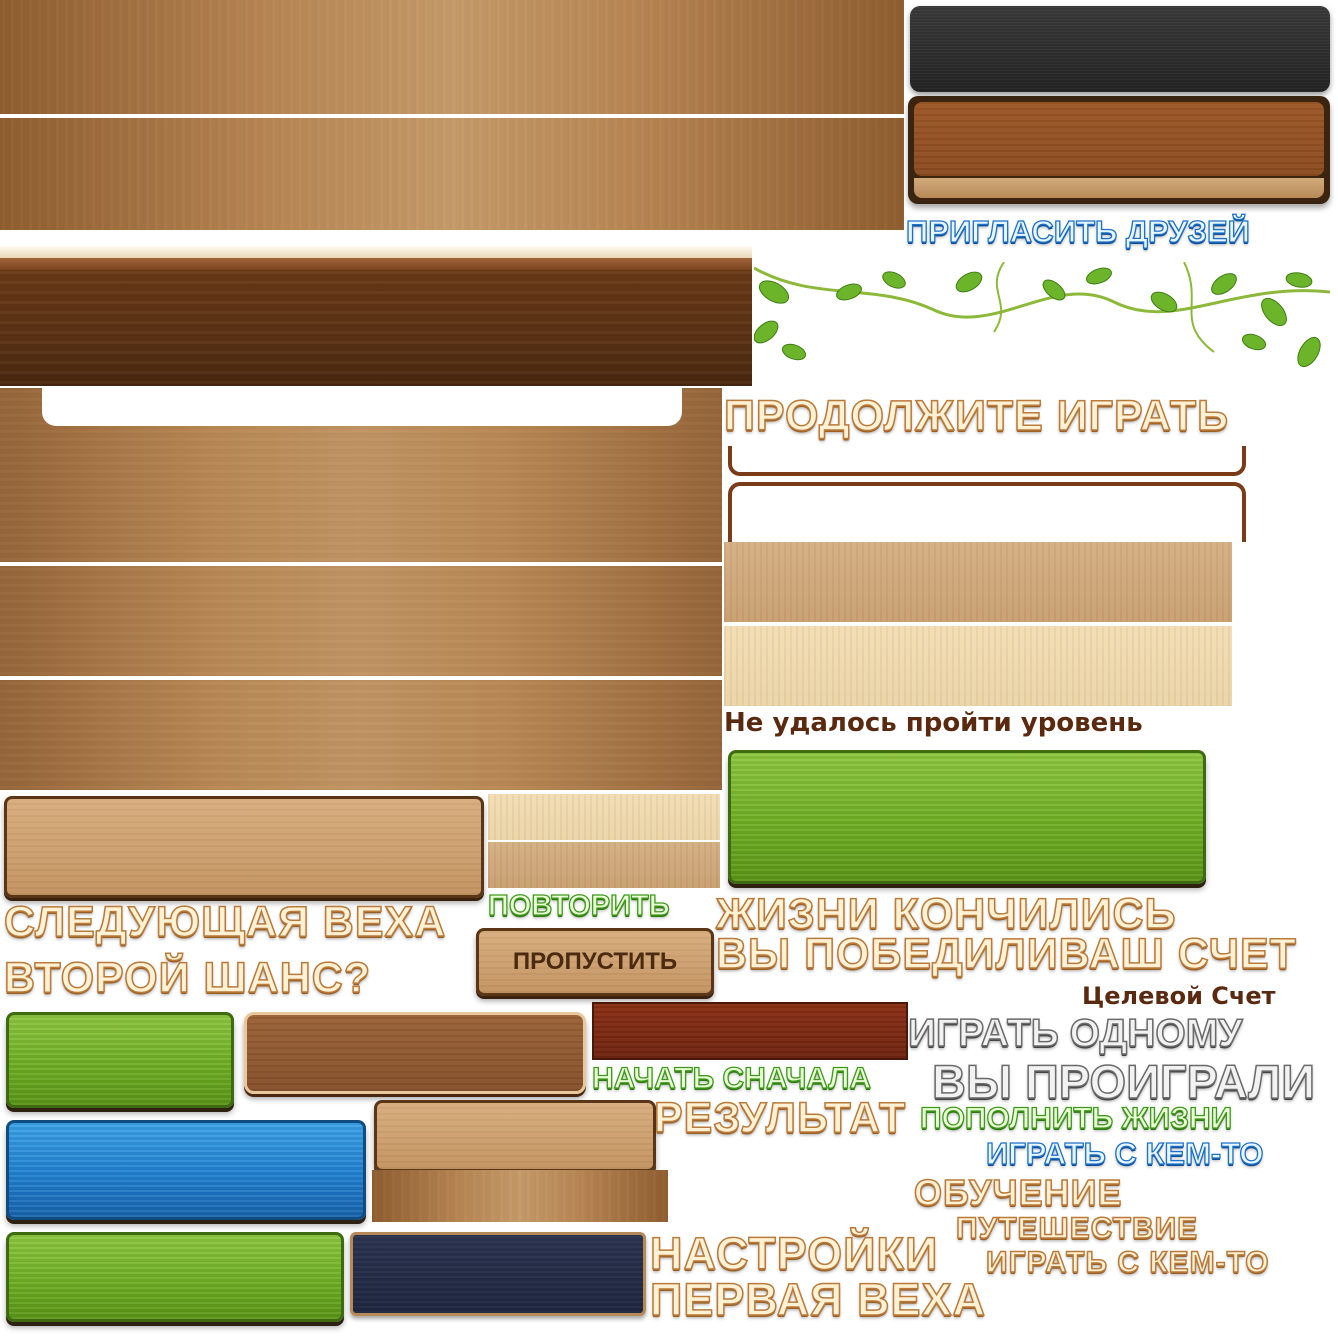  What do you see at coordinates (1077, 1228) in the screenshot?
I see `journey-label: ПУТЕШЕСТВИЕ` at bounding box center [1077, 1228].